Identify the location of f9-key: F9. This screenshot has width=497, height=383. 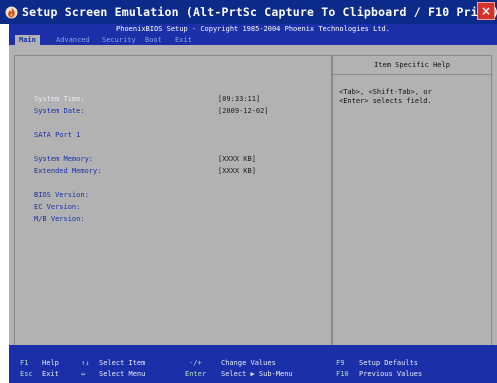
(340, 363).